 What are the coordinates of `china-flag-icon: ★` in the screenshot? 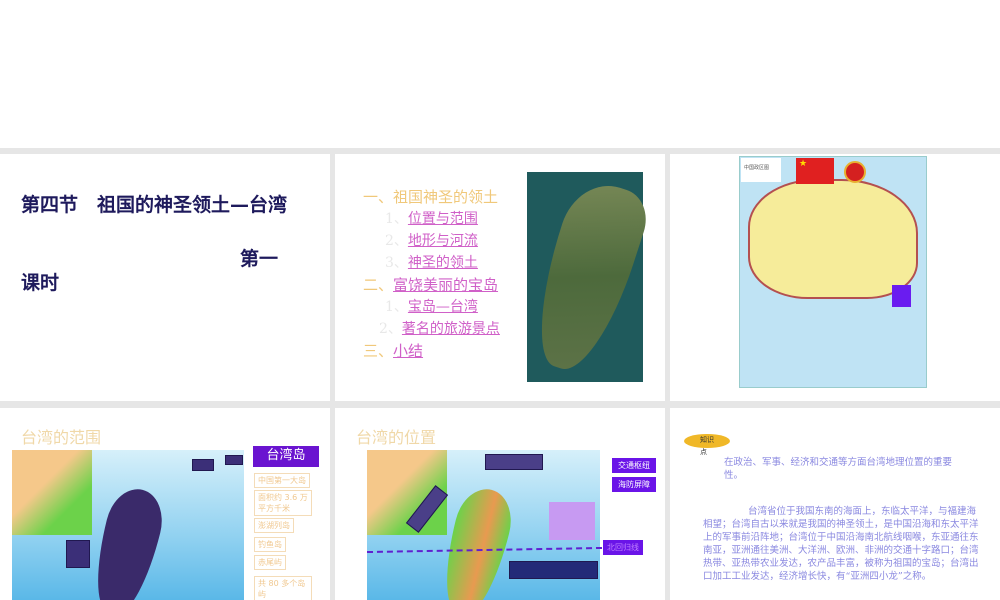 It's located at (815, 171).